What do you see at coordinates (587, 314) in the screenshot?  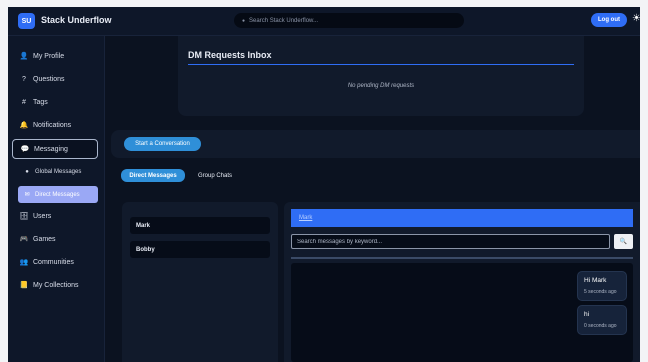 I see `message-text: hi` at bounding box center [587, 314].